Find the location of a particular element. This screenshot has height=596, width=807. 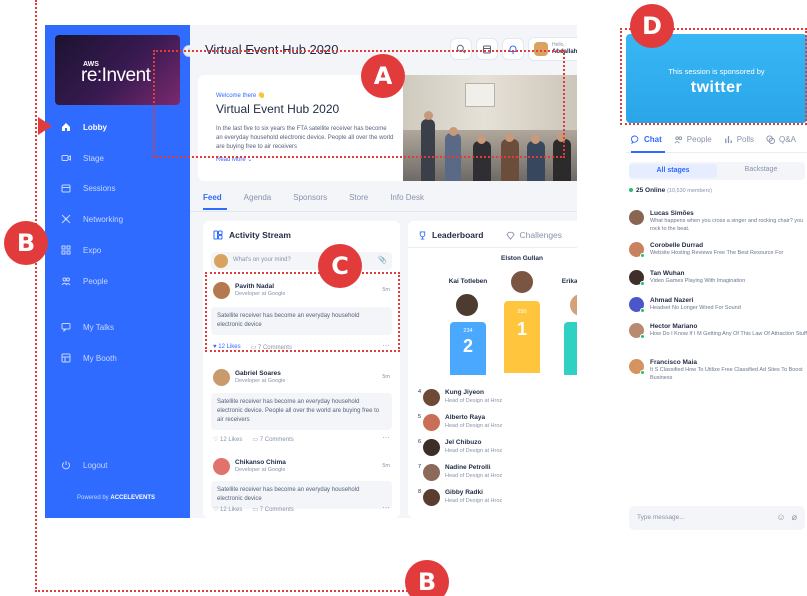

sidebar-item-stage: Stage is located at coordinates (82, 158).